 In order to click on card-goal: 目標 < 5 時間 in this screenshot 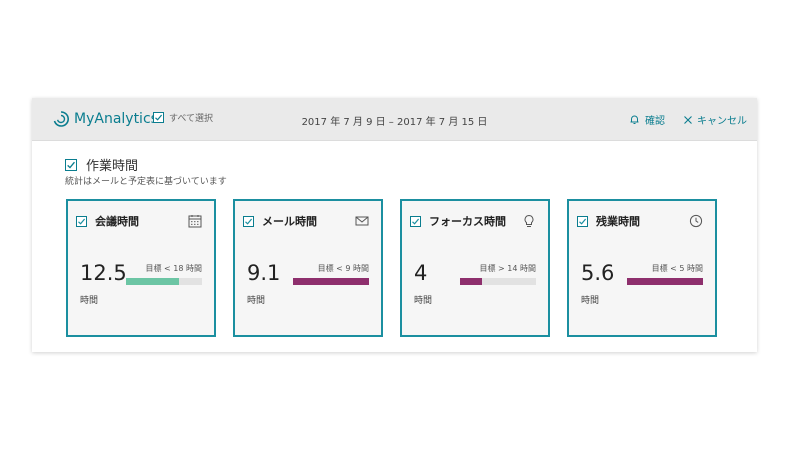, I will do `click(677, 268)`.